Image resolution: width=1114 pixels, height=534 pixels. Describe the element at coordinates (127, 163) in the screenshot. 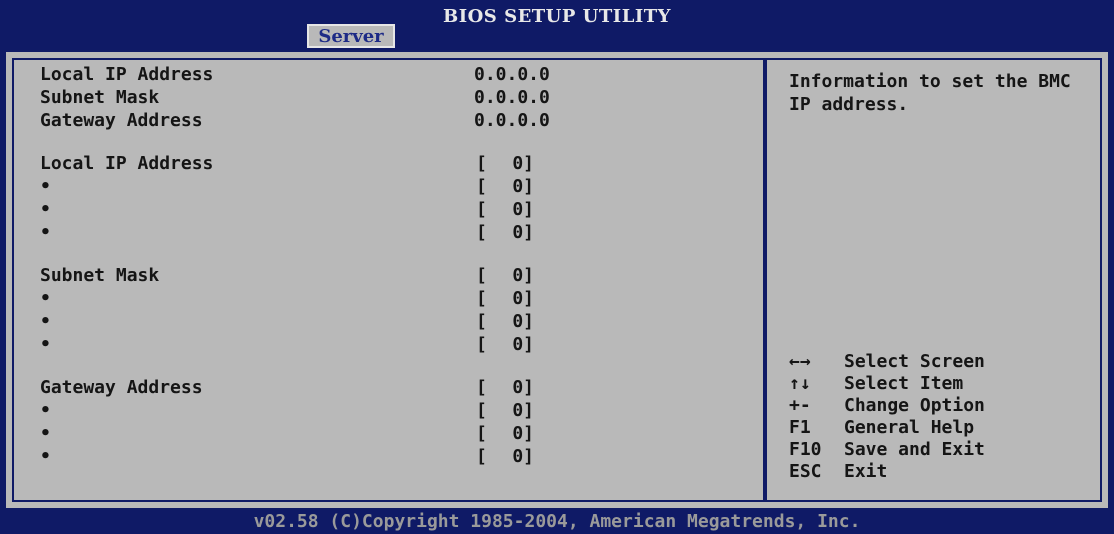

I see `group-label-local-ip: Local IP Address` at that location.